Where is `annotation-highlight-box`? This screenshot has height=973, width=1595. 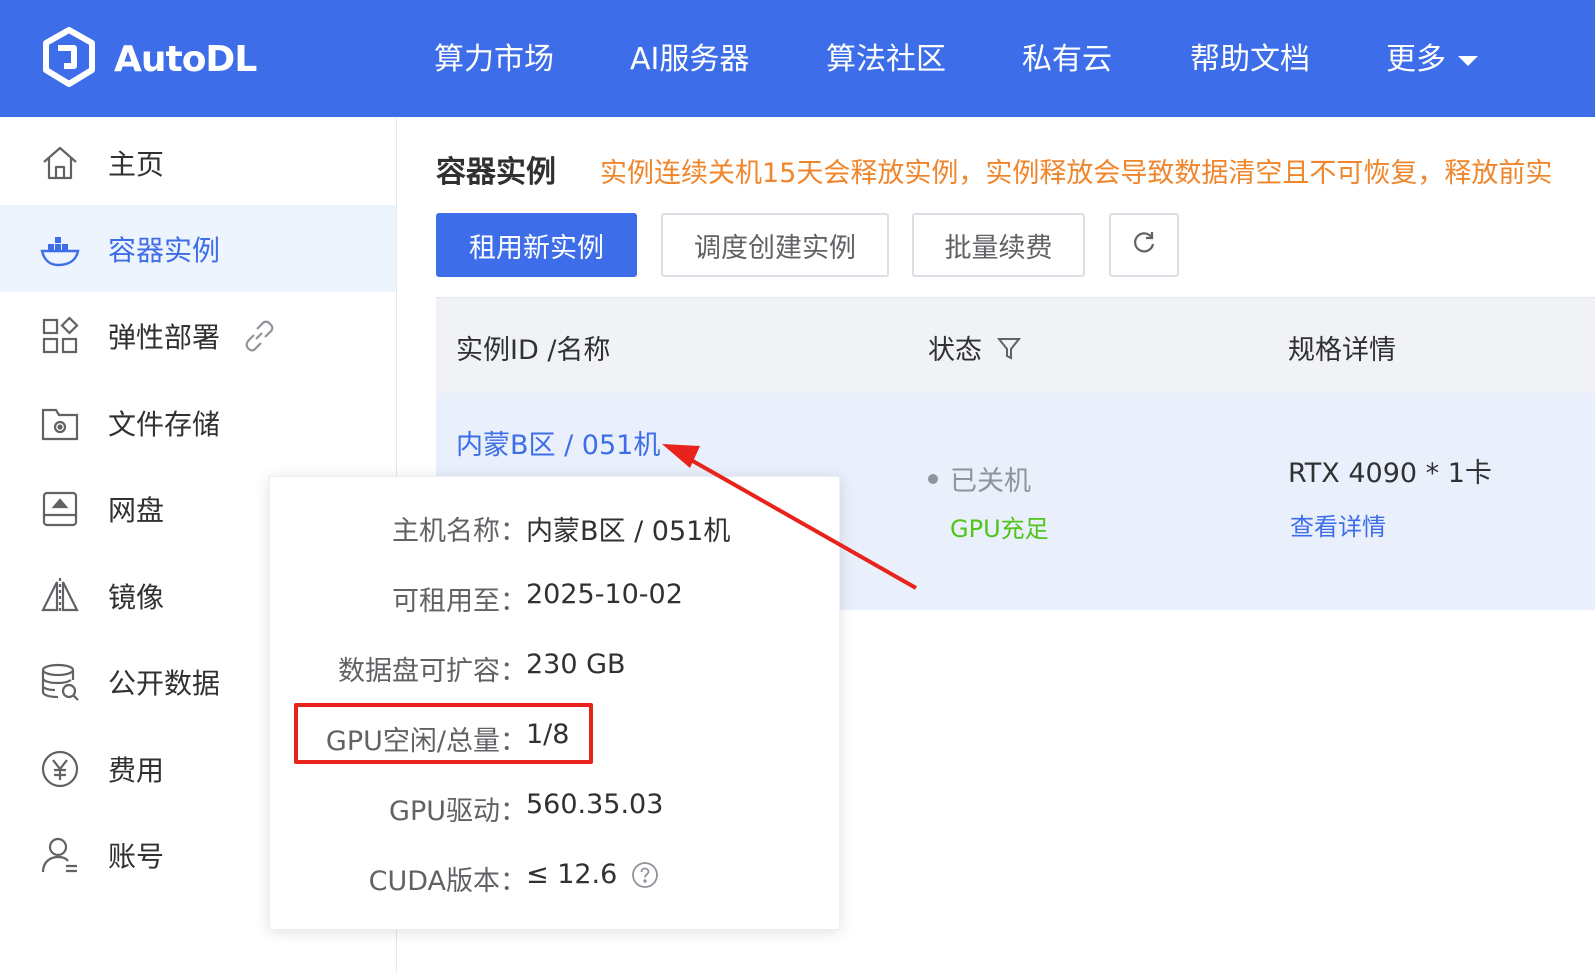 annotation-highlight-box is located at coordinates (443, 733).